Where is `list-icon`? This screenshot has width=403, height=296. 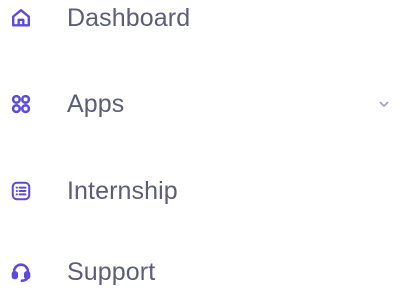 list-icon is located at coordinates (21, 191).